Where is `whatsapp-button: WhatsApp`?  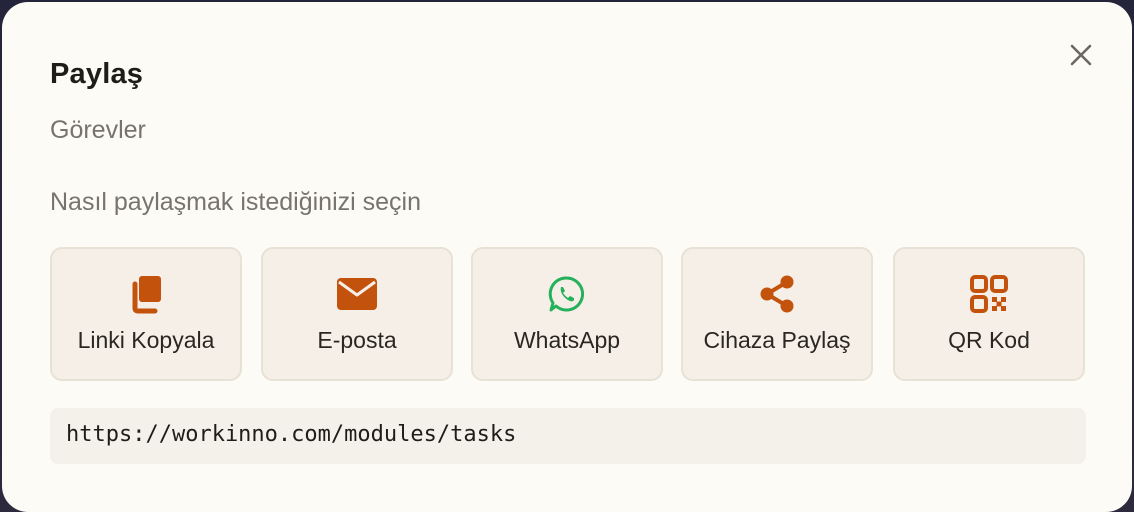 whatsapp-button: WhatsApp is located at coordinates (567, 314).